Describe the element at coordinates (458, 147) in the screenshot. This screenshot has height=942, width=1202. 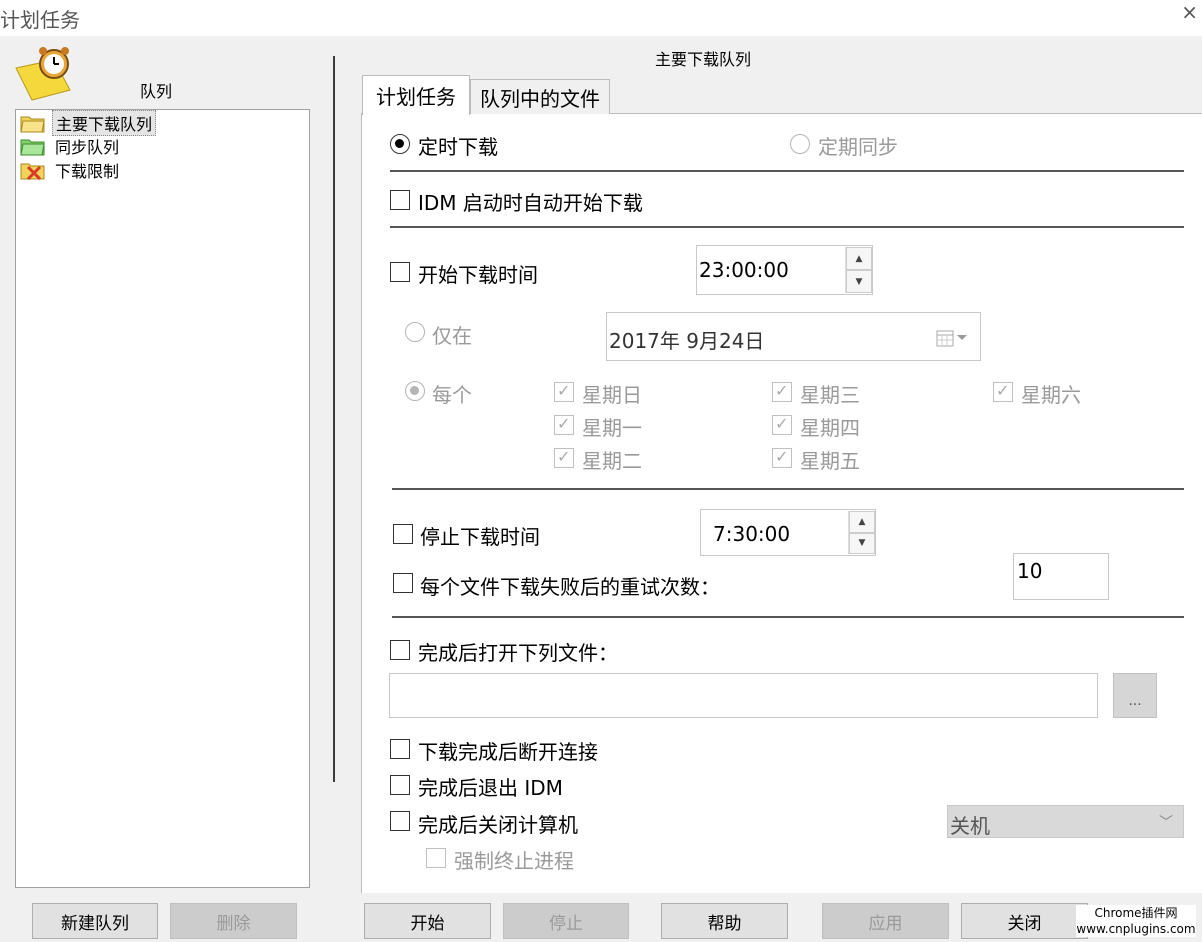
I see `timed-download-label: 定时下载` at that location.